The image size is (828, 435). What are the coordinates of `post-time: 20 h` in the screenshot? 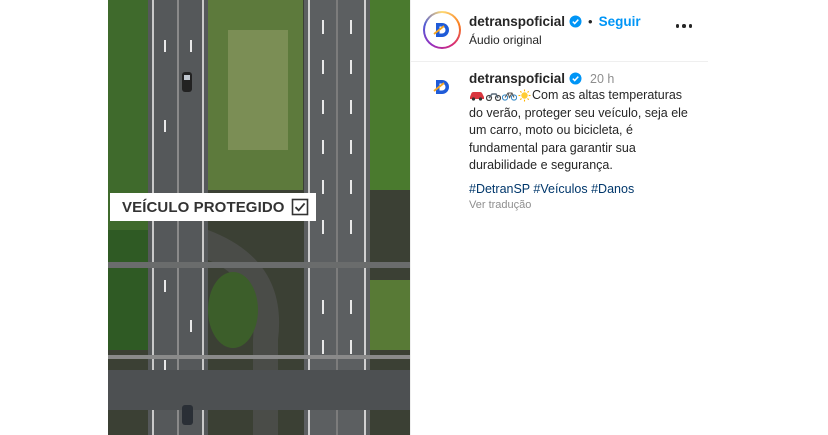 It's located at (602, 79).